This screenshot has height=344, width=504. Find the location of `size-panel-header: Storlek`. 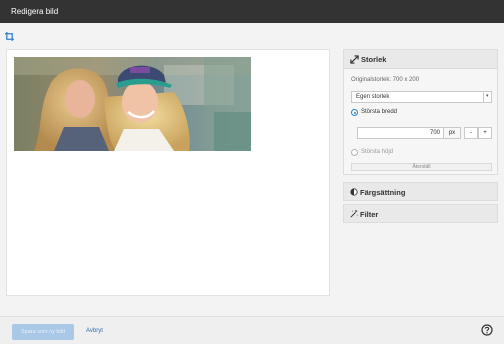

size-panel-header: Storlek is located at coordinates (420, 59).